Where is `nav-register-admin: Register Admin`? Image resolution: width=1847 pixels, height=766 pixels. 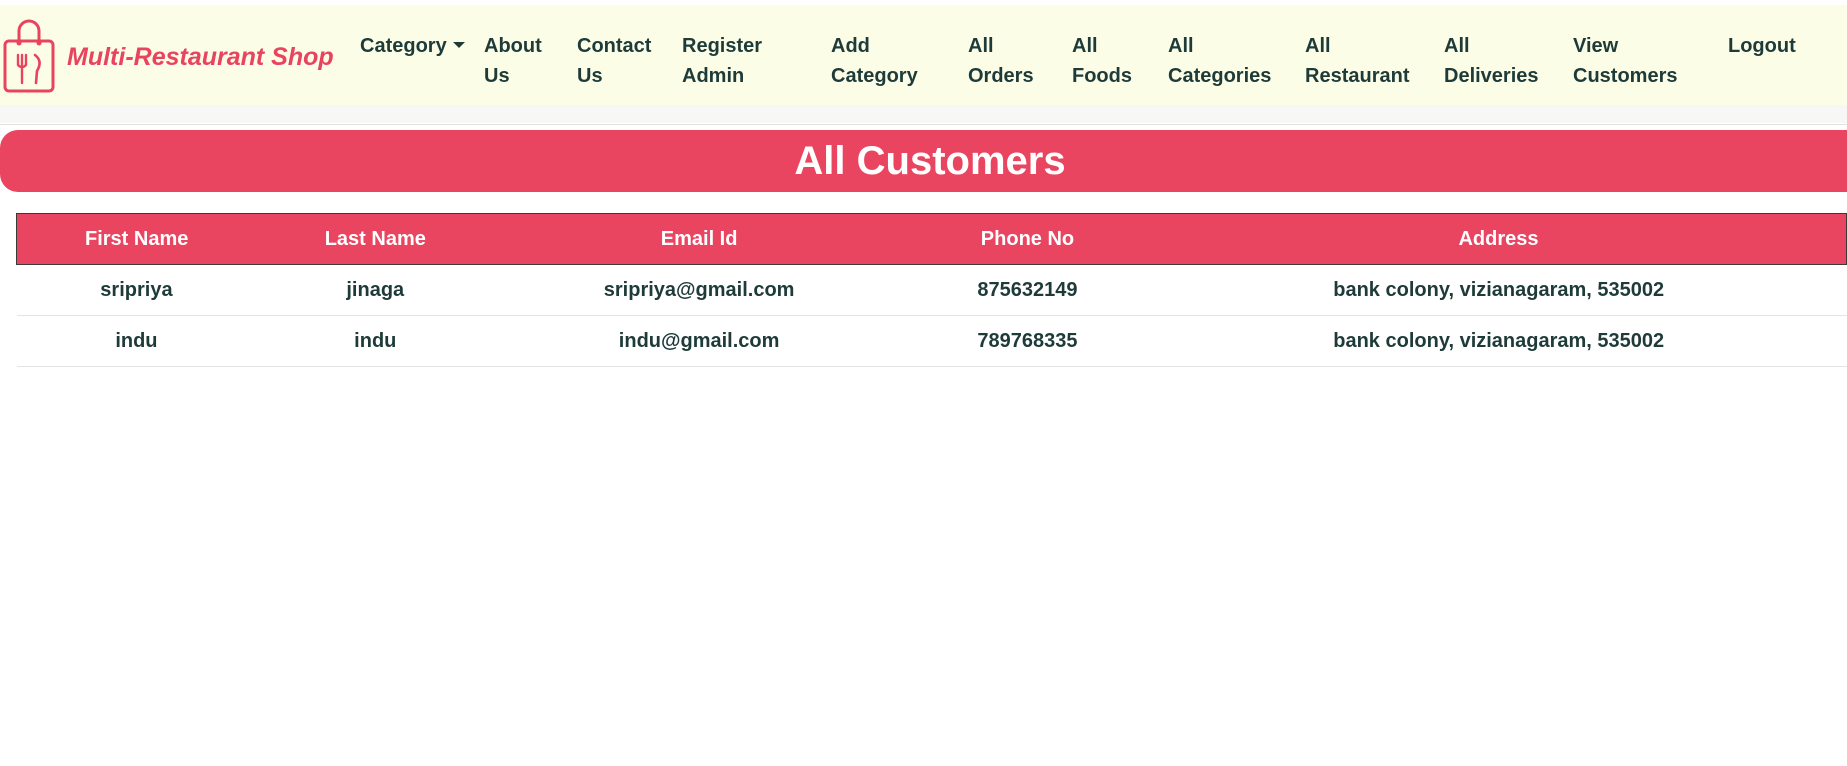
nav-register-admin: Register Admin is located at coordinates (722, 61).